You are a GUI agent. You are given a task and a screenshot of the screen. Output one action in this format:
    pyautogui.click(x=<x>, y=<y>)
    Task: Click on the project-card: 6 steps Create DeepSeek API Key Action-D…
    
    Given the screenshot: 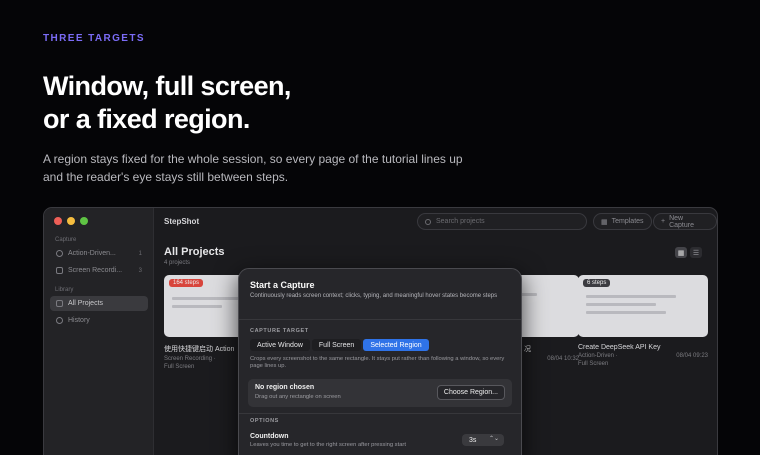 What is the action you would take?
    pyautogui.click(x=643, y=322)
    